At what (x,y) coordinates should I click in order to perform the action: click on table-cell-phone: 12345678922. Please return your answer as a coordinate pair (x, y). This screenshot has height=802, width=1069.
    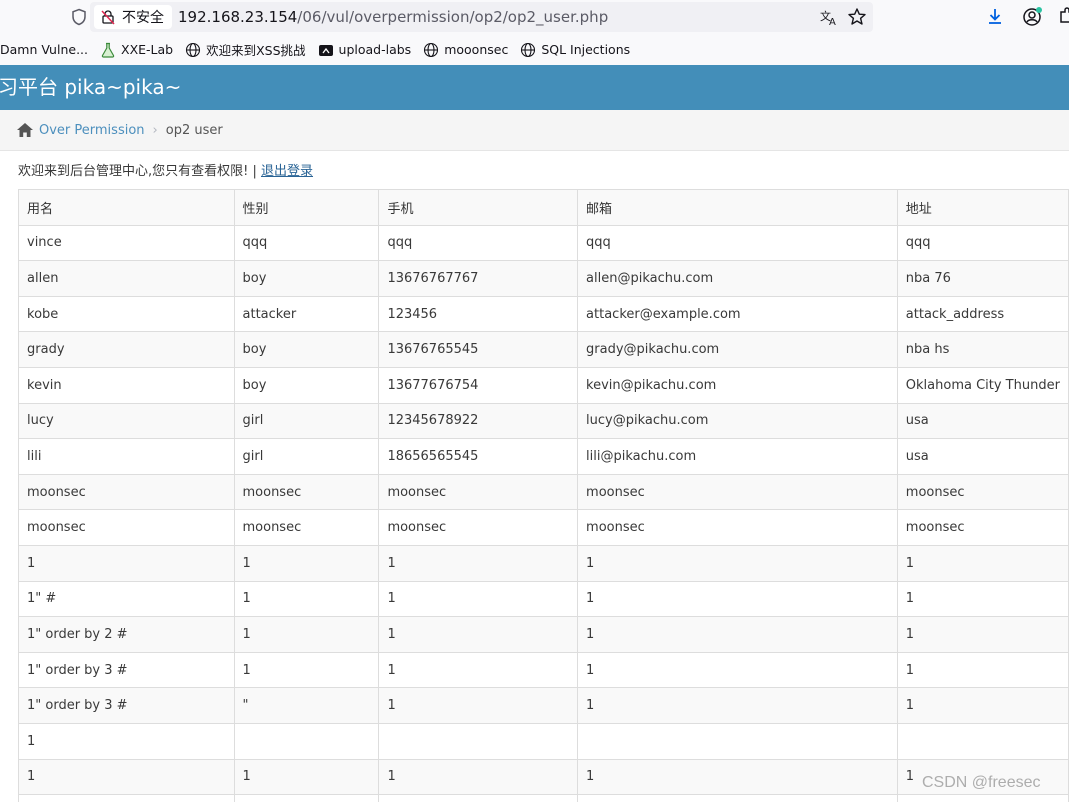
    Looking at the image, I should click on (478, 421).